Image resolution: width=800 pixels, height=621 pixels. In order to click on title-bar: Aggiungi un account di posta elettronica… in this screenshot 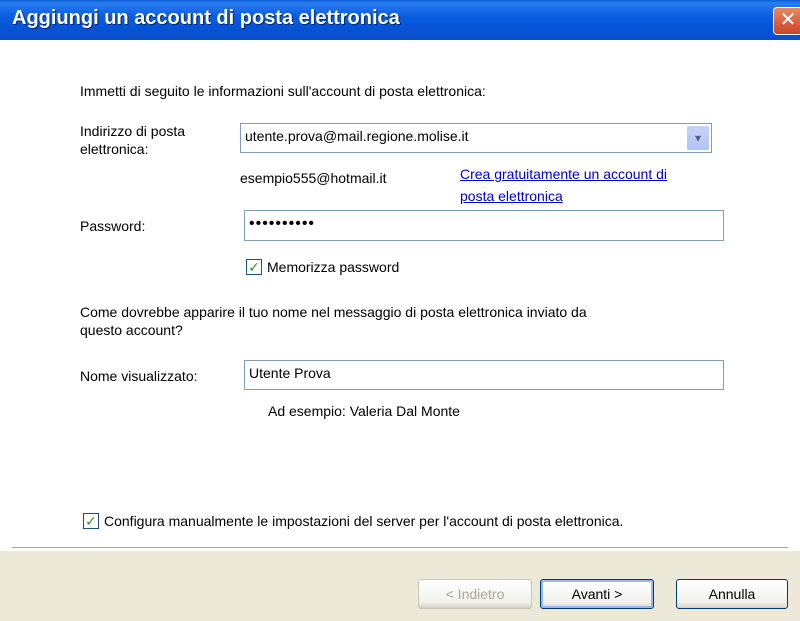, I will do `click(400, 20)`.